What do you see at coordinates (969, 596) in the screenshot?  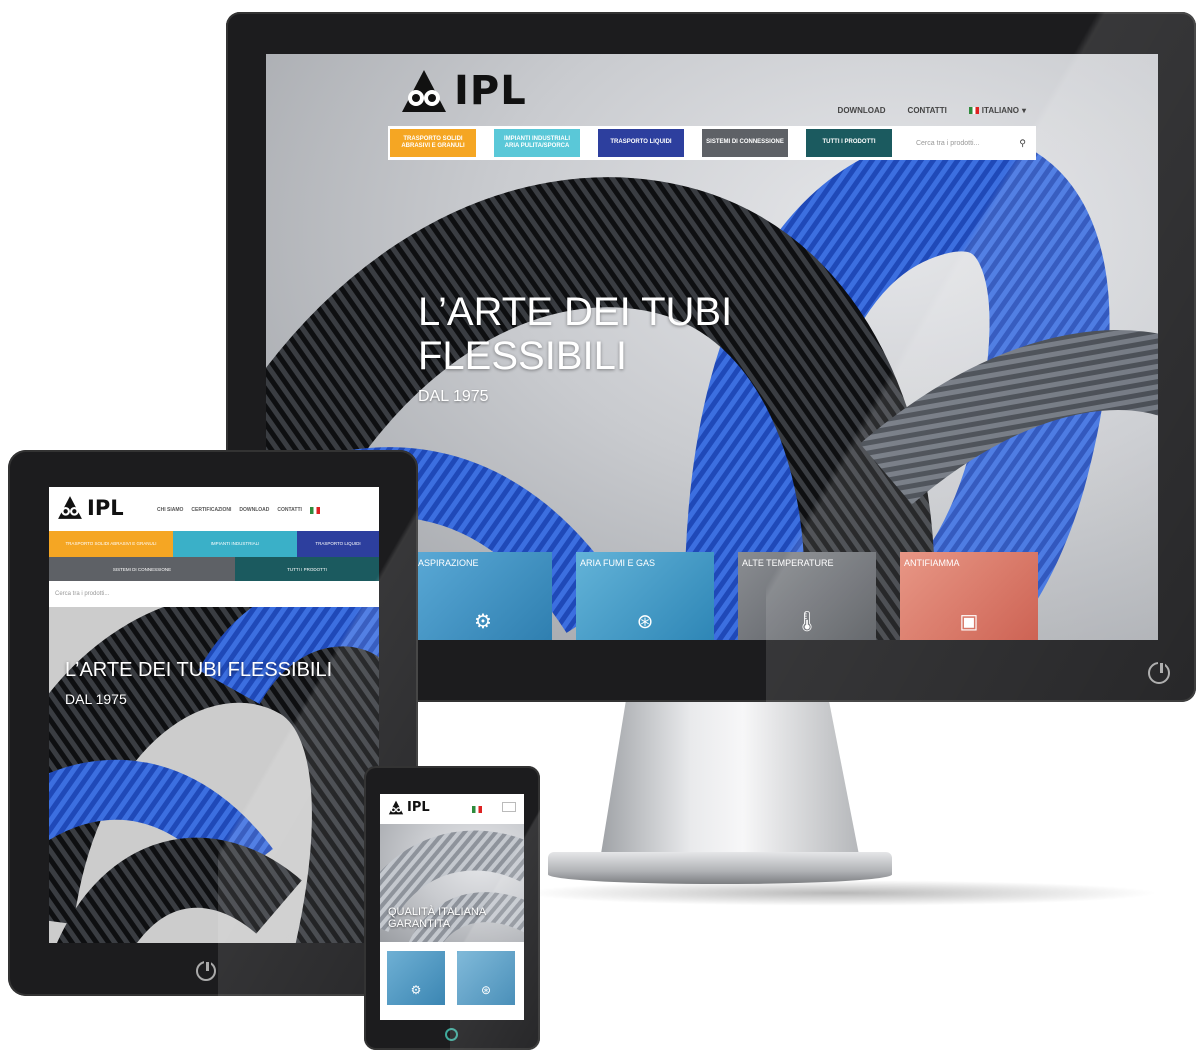 I see `tile-antifiamma: ANTIFIAMMA ▣` at bounding box center [969, 596].